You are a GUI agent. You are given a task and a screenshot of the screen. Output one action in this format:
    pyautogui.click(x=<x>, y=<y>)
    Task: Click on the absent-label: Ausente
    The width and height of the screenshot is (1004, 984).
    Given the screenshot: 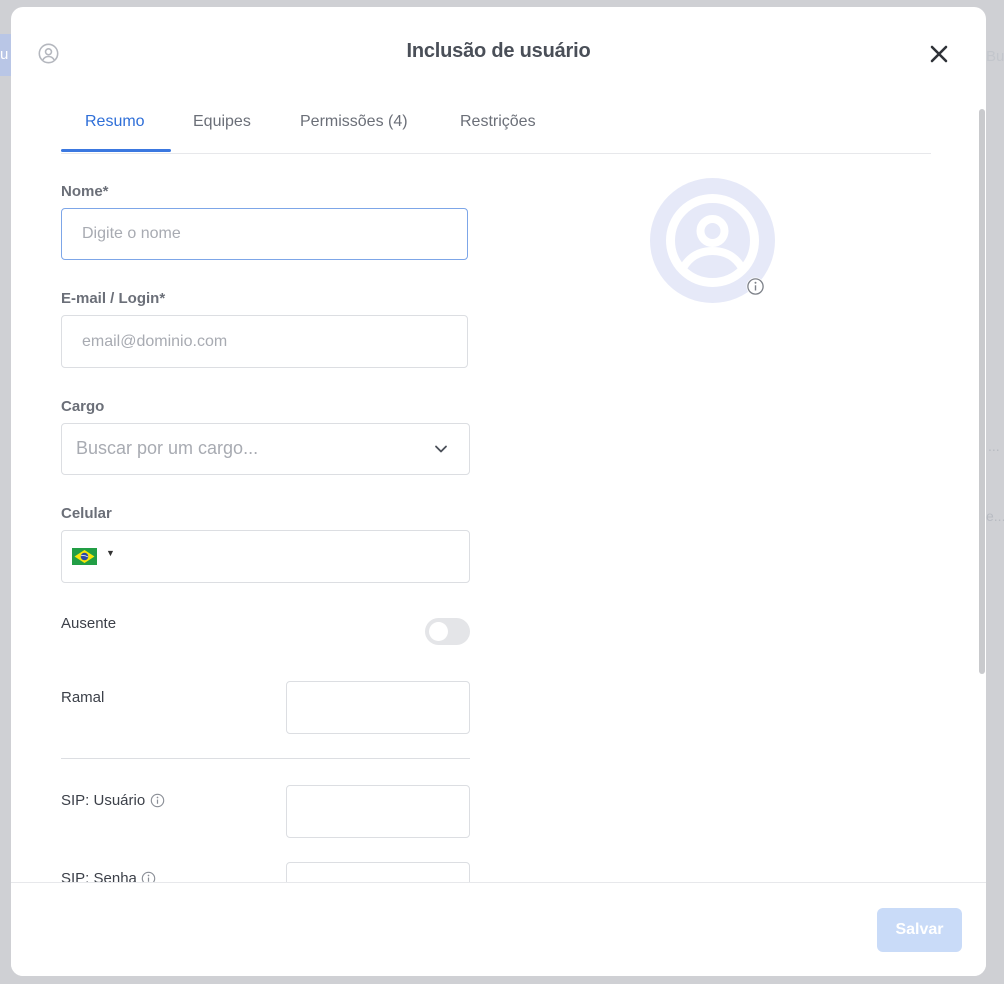 What is the action you would take?
    pyautogui.click(x=89, y=623)
    